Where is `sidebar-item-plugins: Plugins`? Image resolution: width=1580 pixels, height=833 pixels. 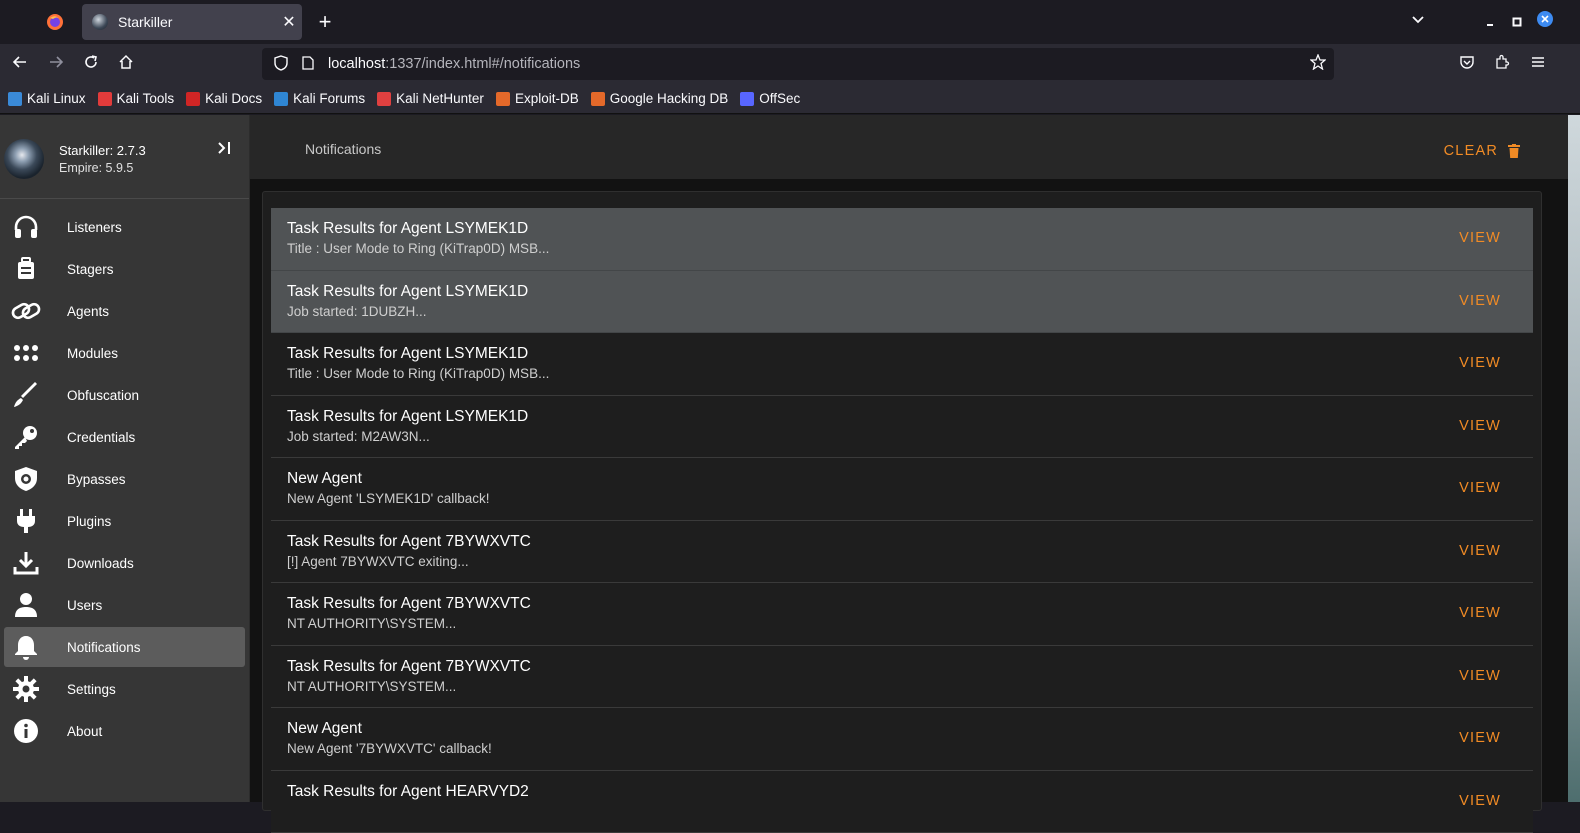 sidebar-item-plugins: Plugins is located at coordinates (124, 521).